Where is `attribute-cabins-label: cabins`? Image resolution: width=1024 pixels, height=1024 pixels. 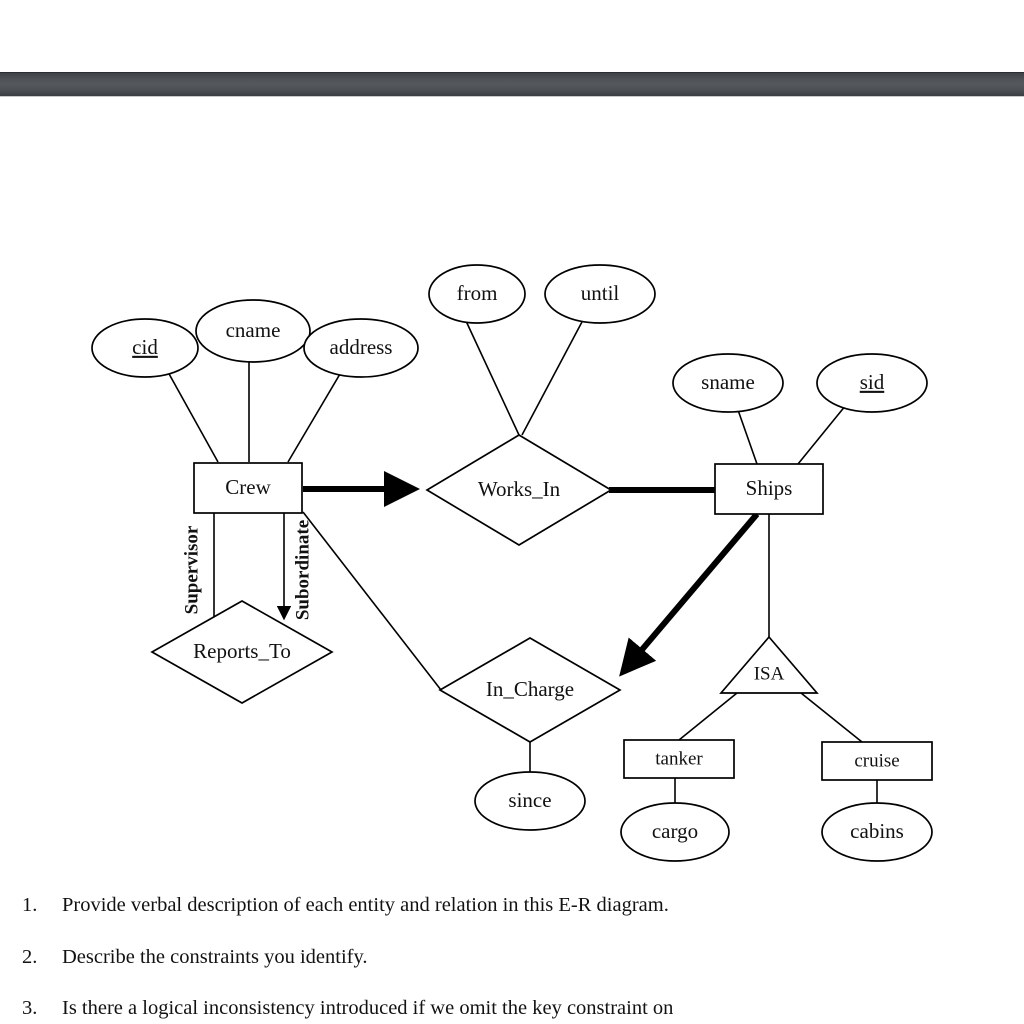 attribute-cabins-label: cabins is located at coordinates (877, 831).